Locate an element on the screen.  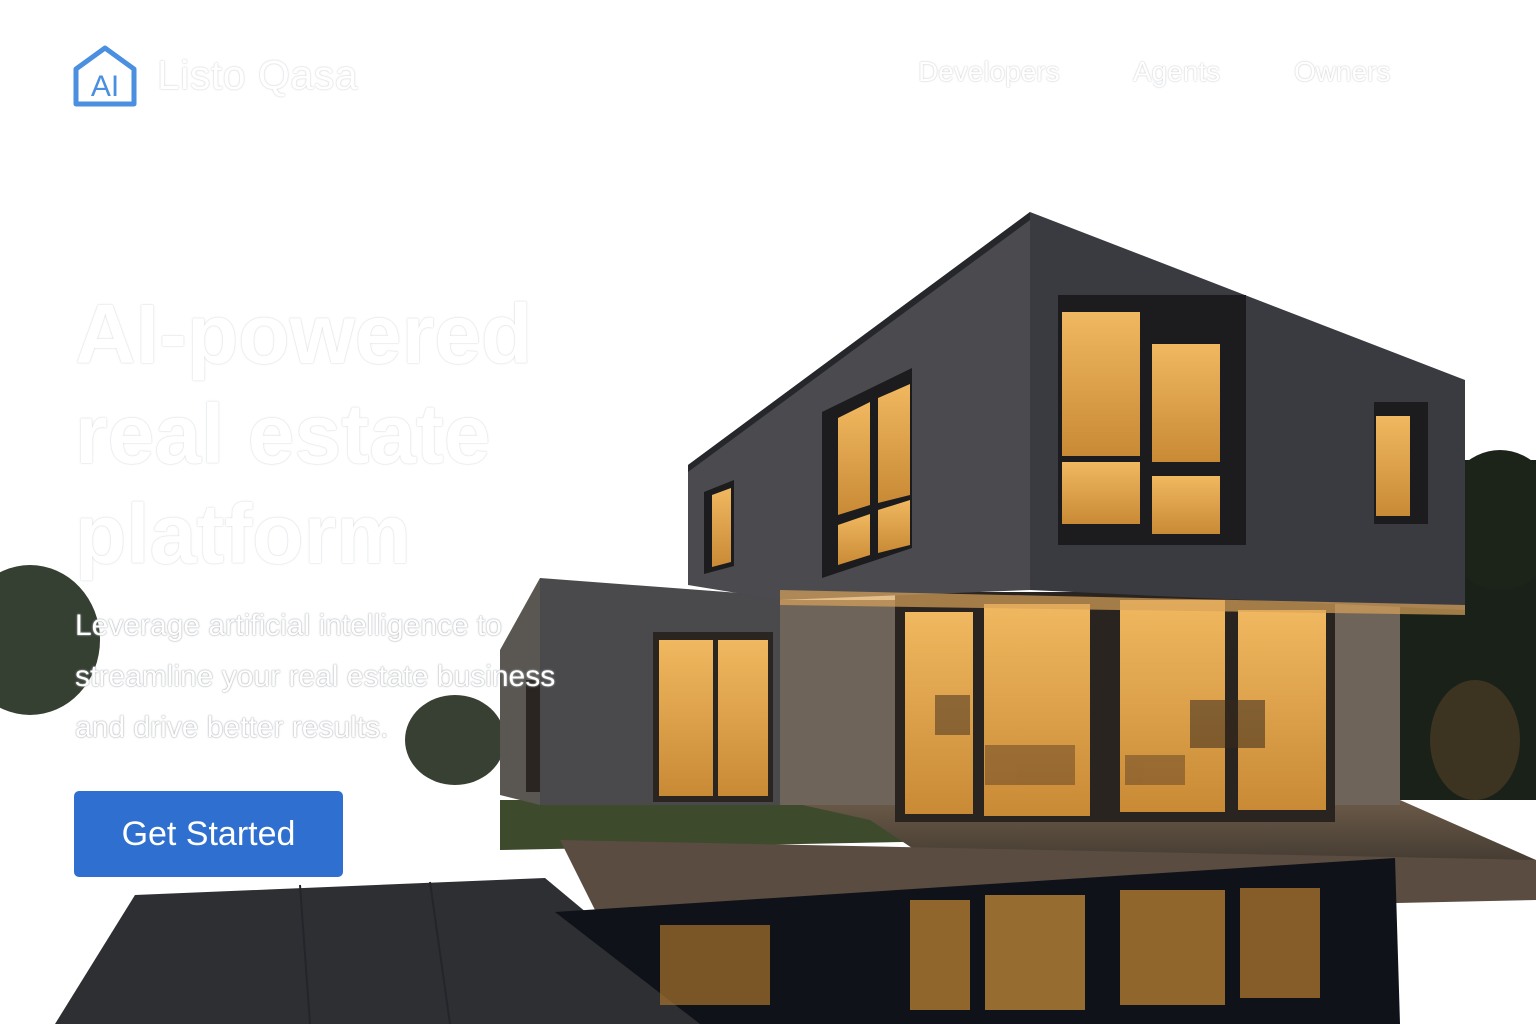
hero-subtitle-line: streamline your real estate business is located at coordinates (315, 676).